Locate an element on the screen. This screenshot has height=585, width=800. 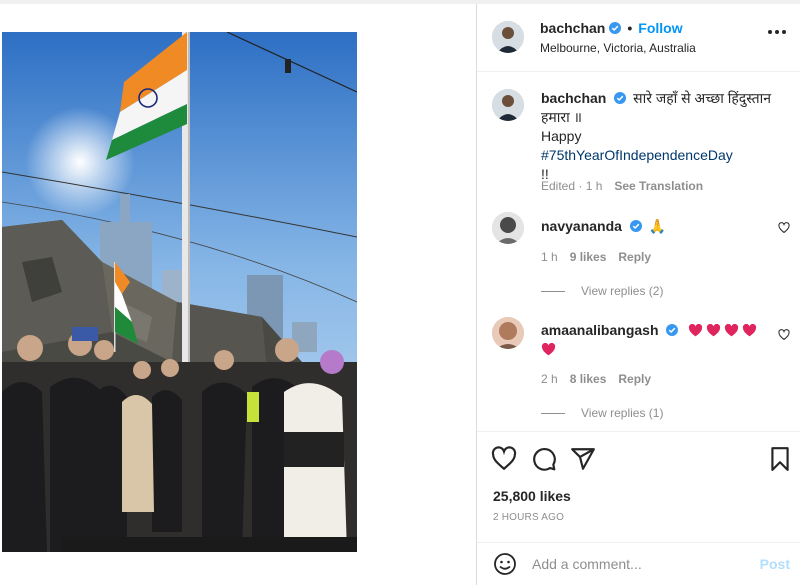
save-bookmark-icon is located at coordinates (780, 459).